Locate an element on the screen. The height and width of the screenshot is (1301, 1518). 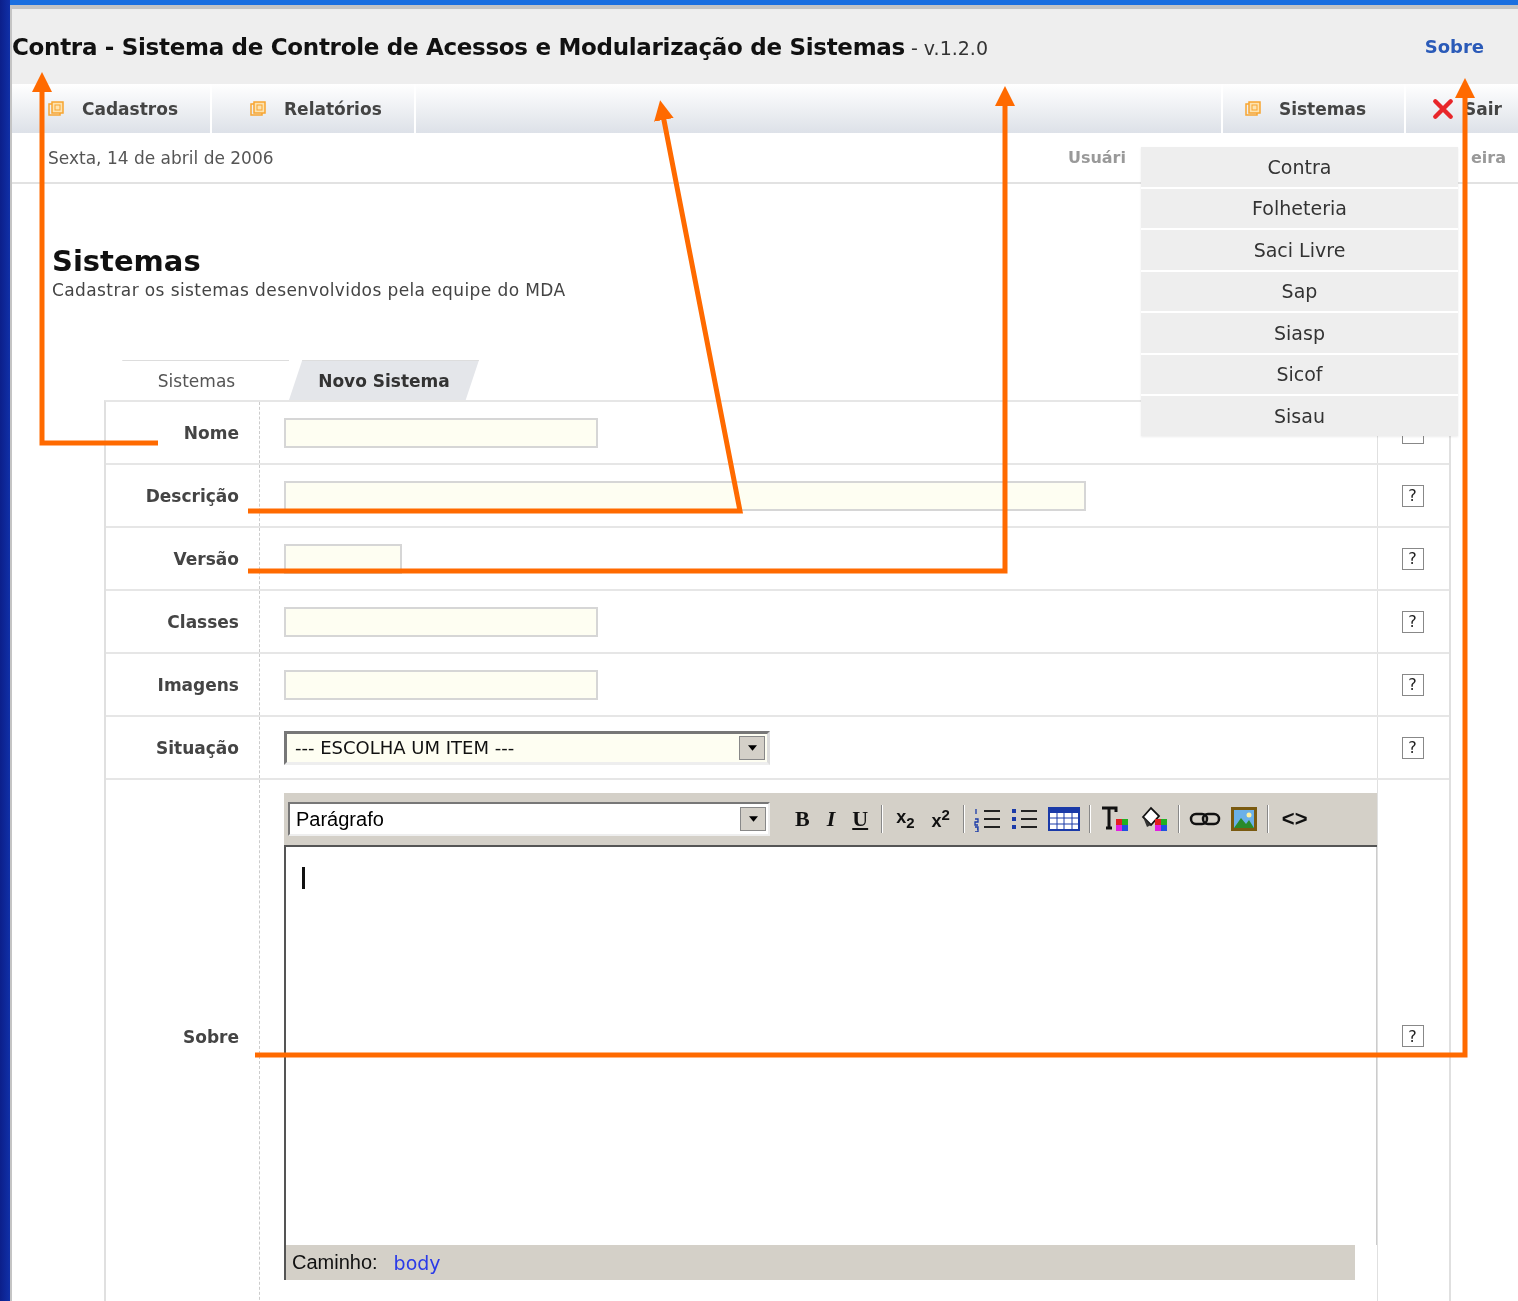
format-dropdown: Parágrafo is located at coordinates (529, 819).